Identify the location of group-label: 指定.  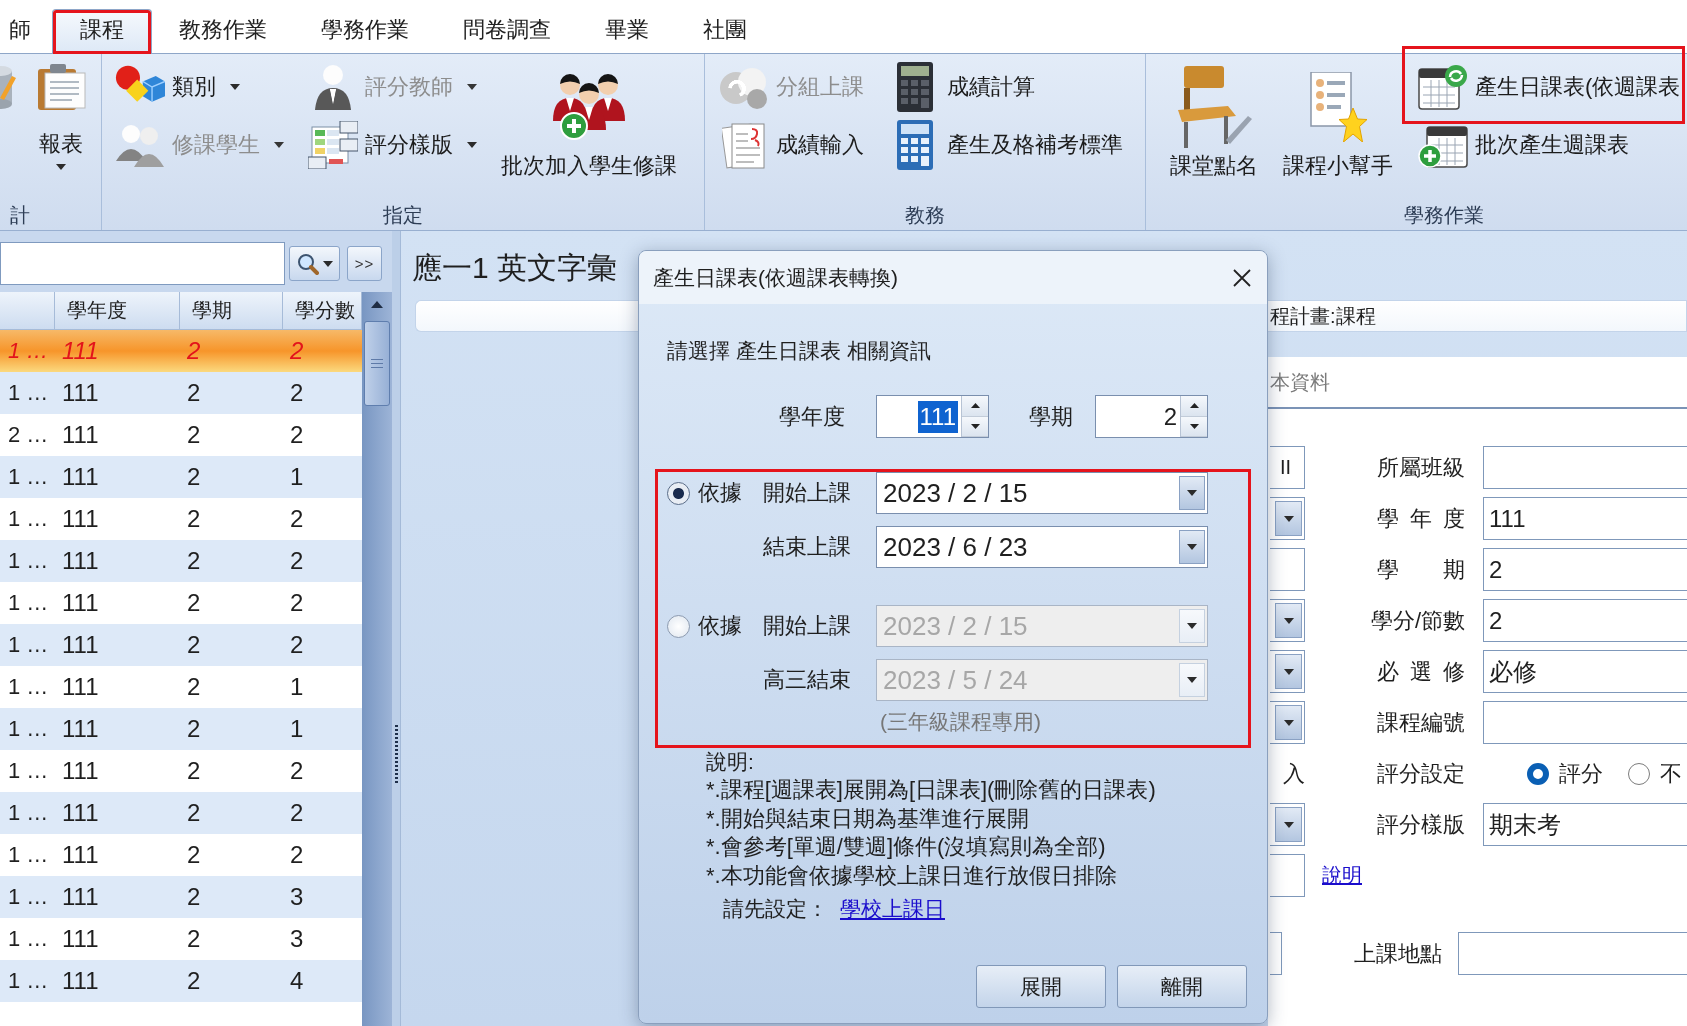
(403, 215).